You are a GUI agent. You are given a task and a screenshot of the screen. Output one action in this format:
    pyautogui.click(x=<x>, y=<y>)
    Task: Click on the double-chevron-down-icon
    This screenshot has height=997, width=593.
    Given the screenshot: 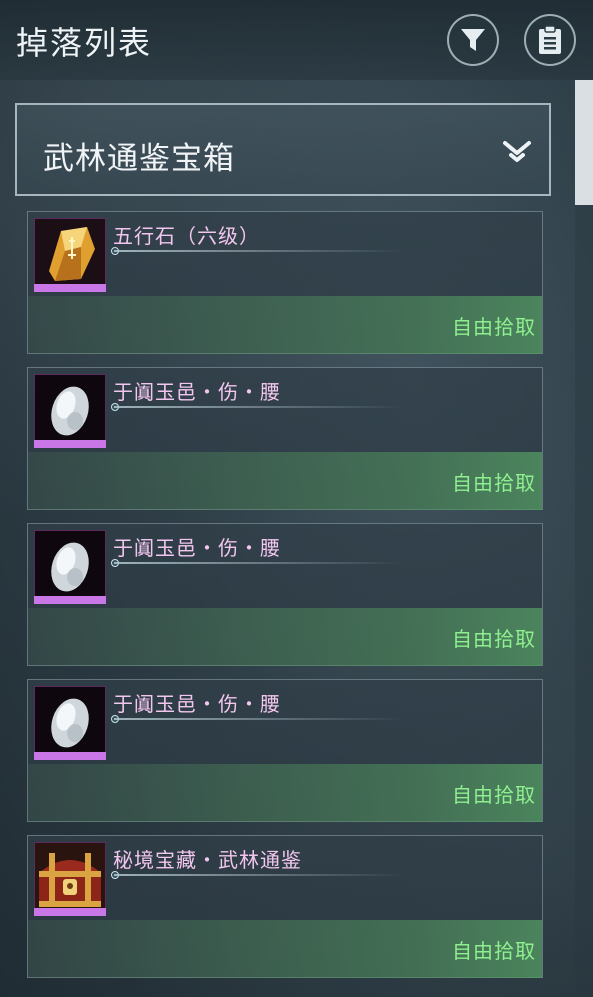 What is the action you would take?
    pyautogui.click(x=517, y=151)
    